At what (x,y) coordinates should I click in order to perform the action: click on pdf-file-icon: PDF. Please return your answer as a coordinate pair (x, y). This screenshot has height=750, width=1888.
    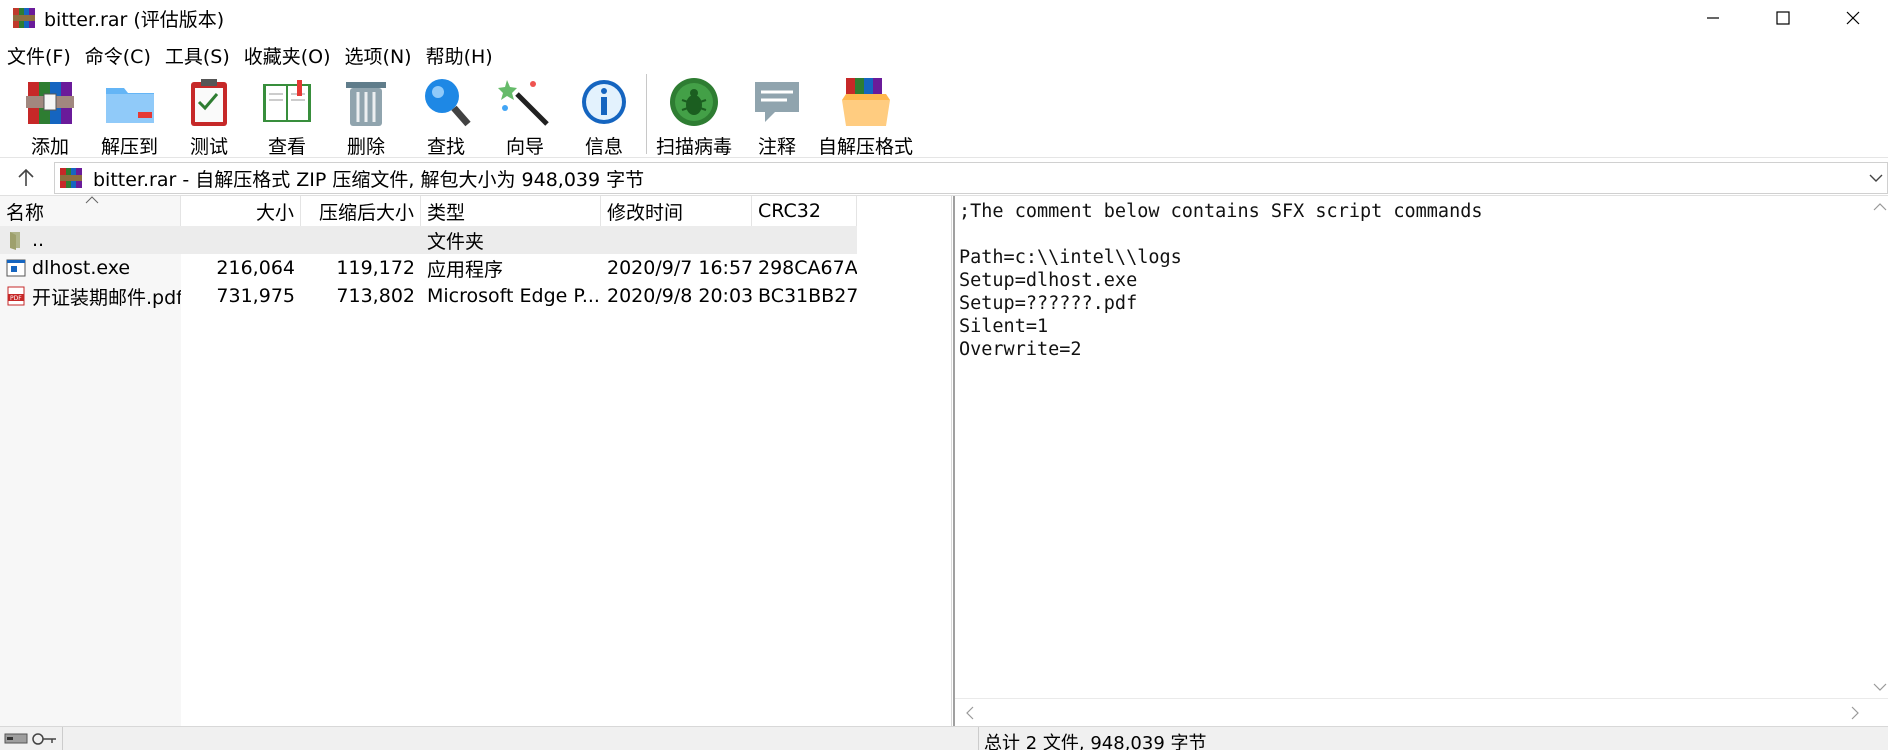
    Looking at the image, I should click on (16, 296).